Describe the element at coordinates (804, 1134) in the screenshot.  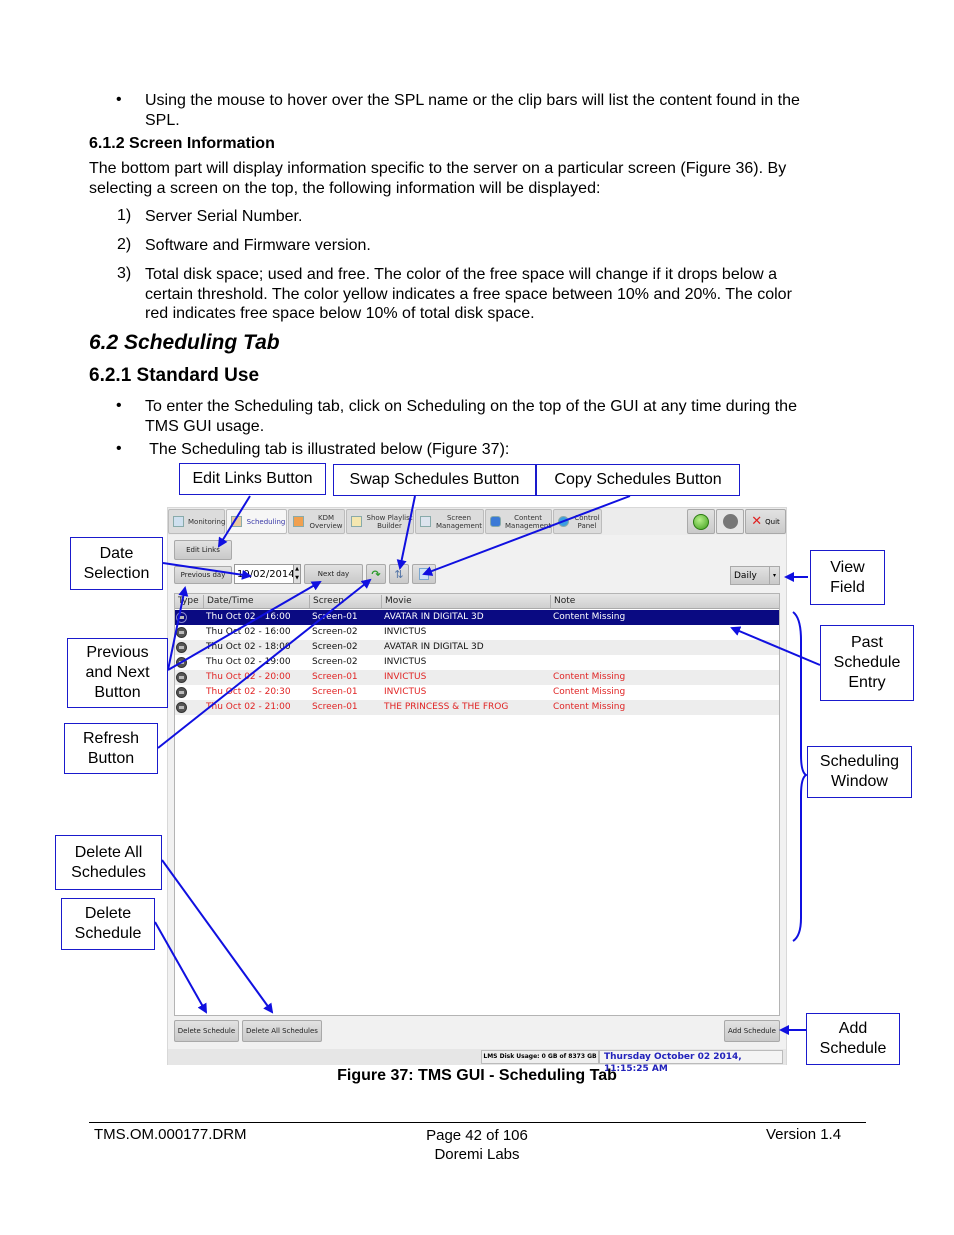
I see `footer-version: Version 1.4` at that location.